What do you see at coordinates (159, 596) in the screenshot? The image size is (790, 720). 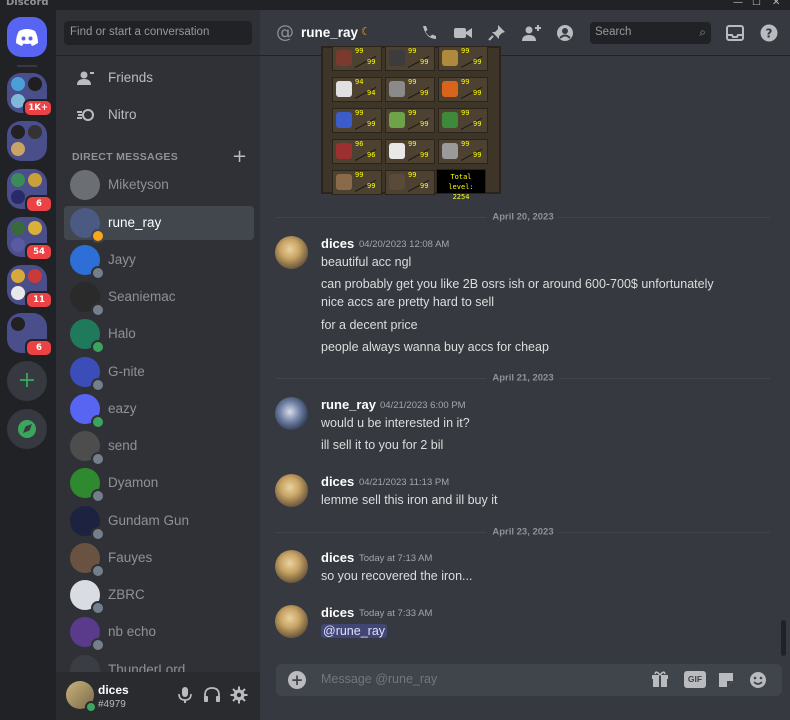 I see `dm-item-zbrc: ZBRC` at bounding box center [159, 596].